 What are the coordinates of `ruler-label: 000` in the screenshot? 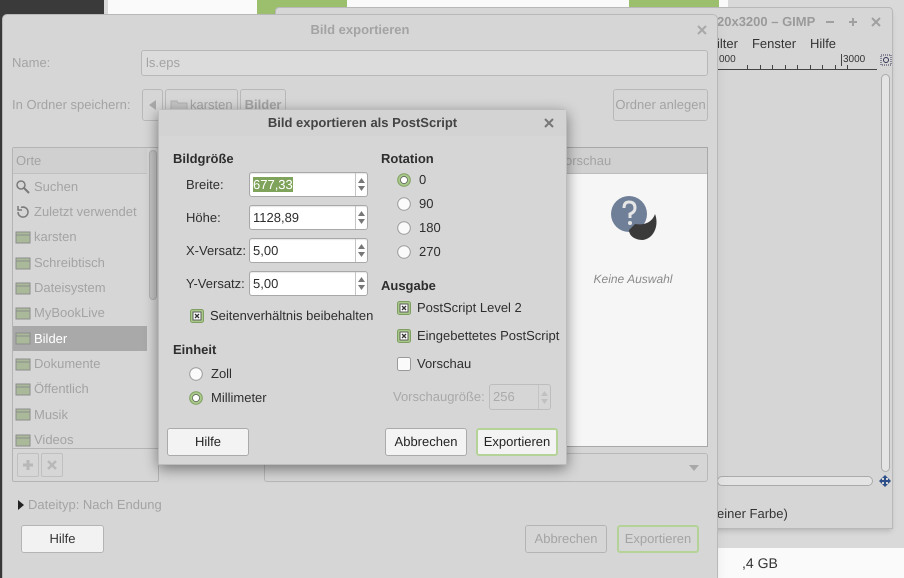 It's located at (727, 60).